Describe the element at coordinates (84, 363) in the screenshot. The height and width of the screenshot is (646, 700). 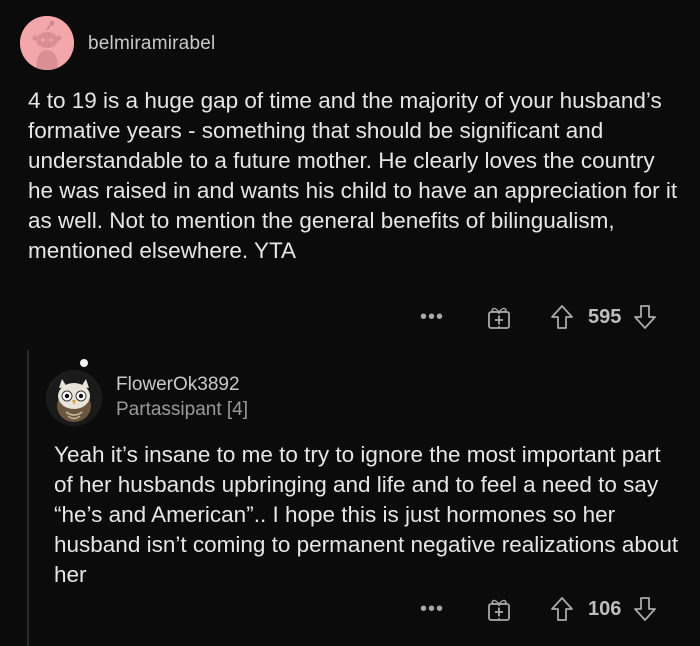
I see `online-dot-icon` at that location.